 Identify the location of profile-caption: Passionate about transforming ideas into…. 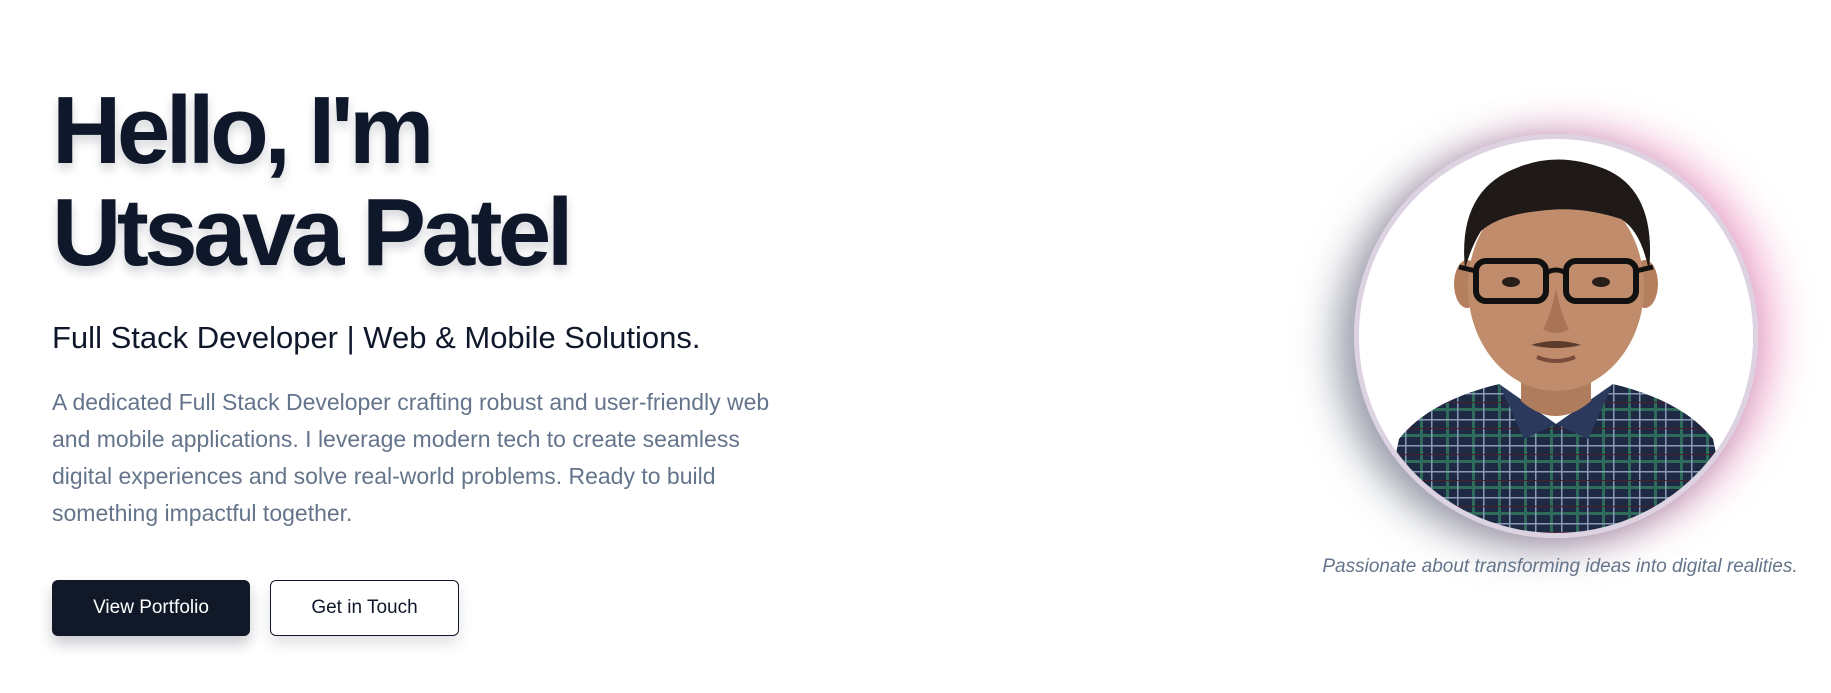
(1560, 566).